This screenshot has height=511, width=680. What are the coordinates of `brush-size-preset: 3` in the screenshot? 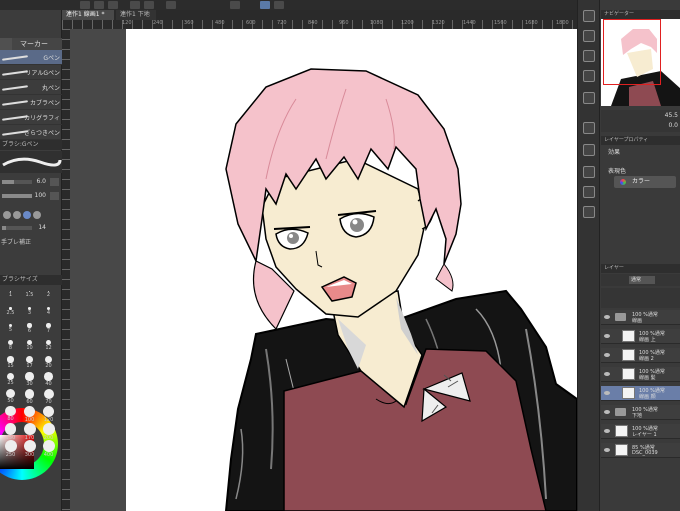 It's located at (29, 312).